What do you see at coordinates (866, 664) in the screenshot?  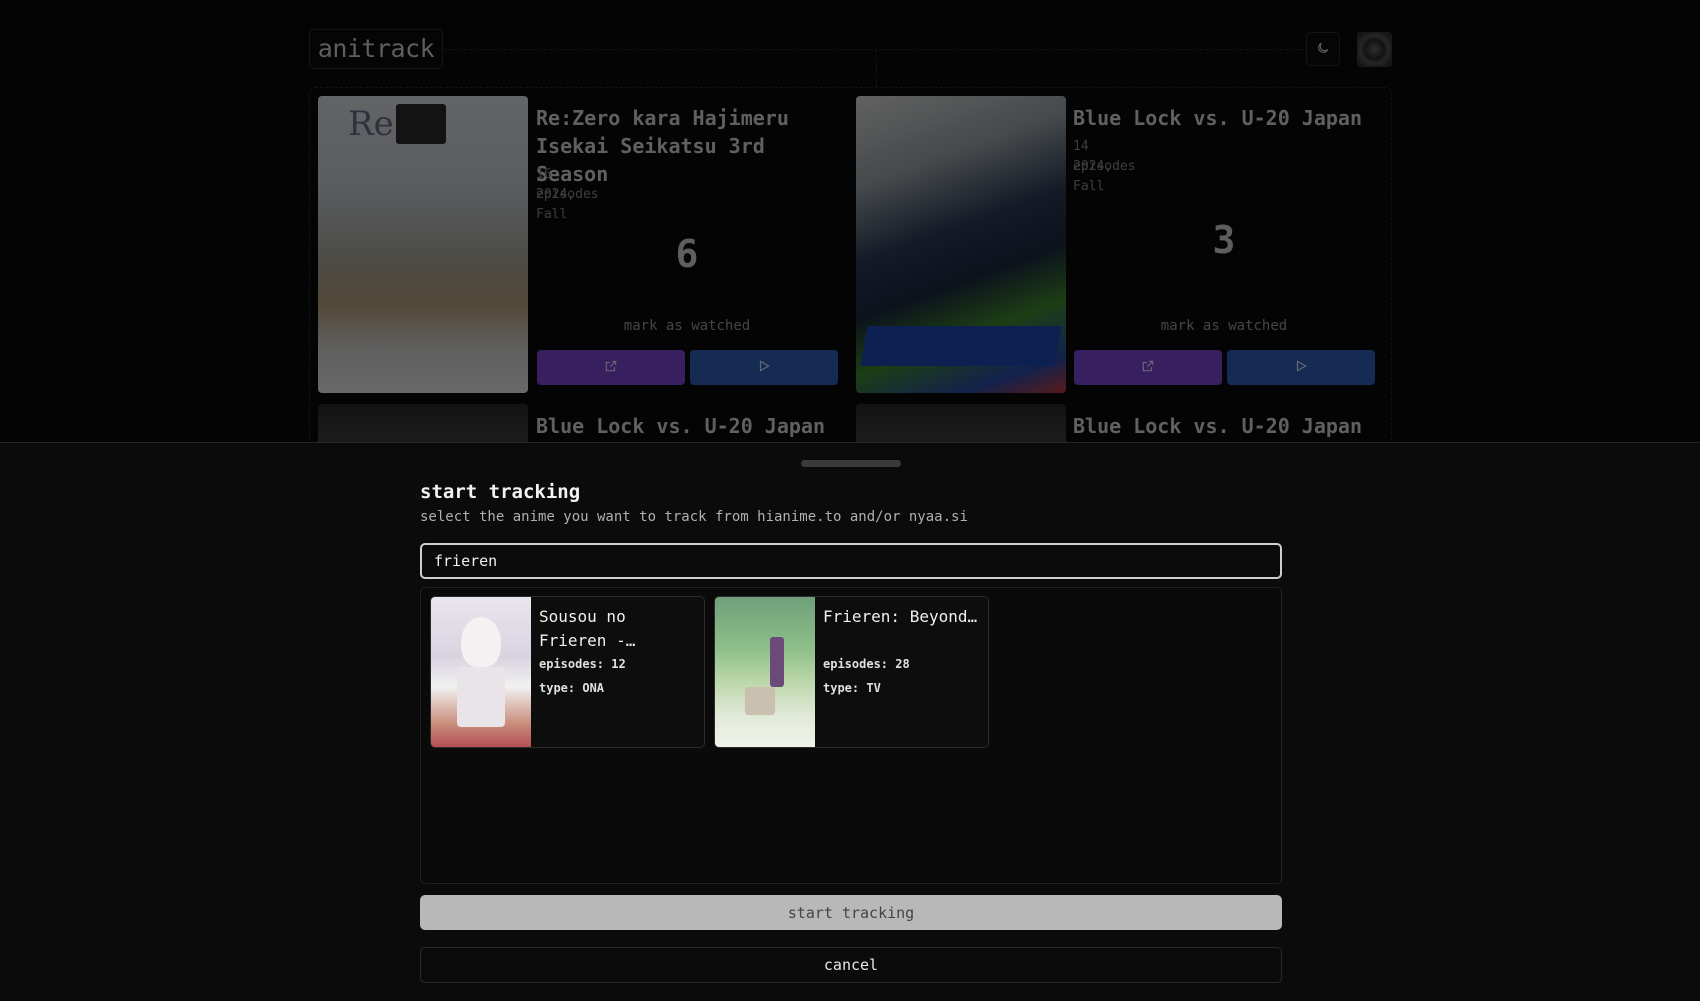 I see `result-episodes: episodes: 28` at bounding box center [866, 664].